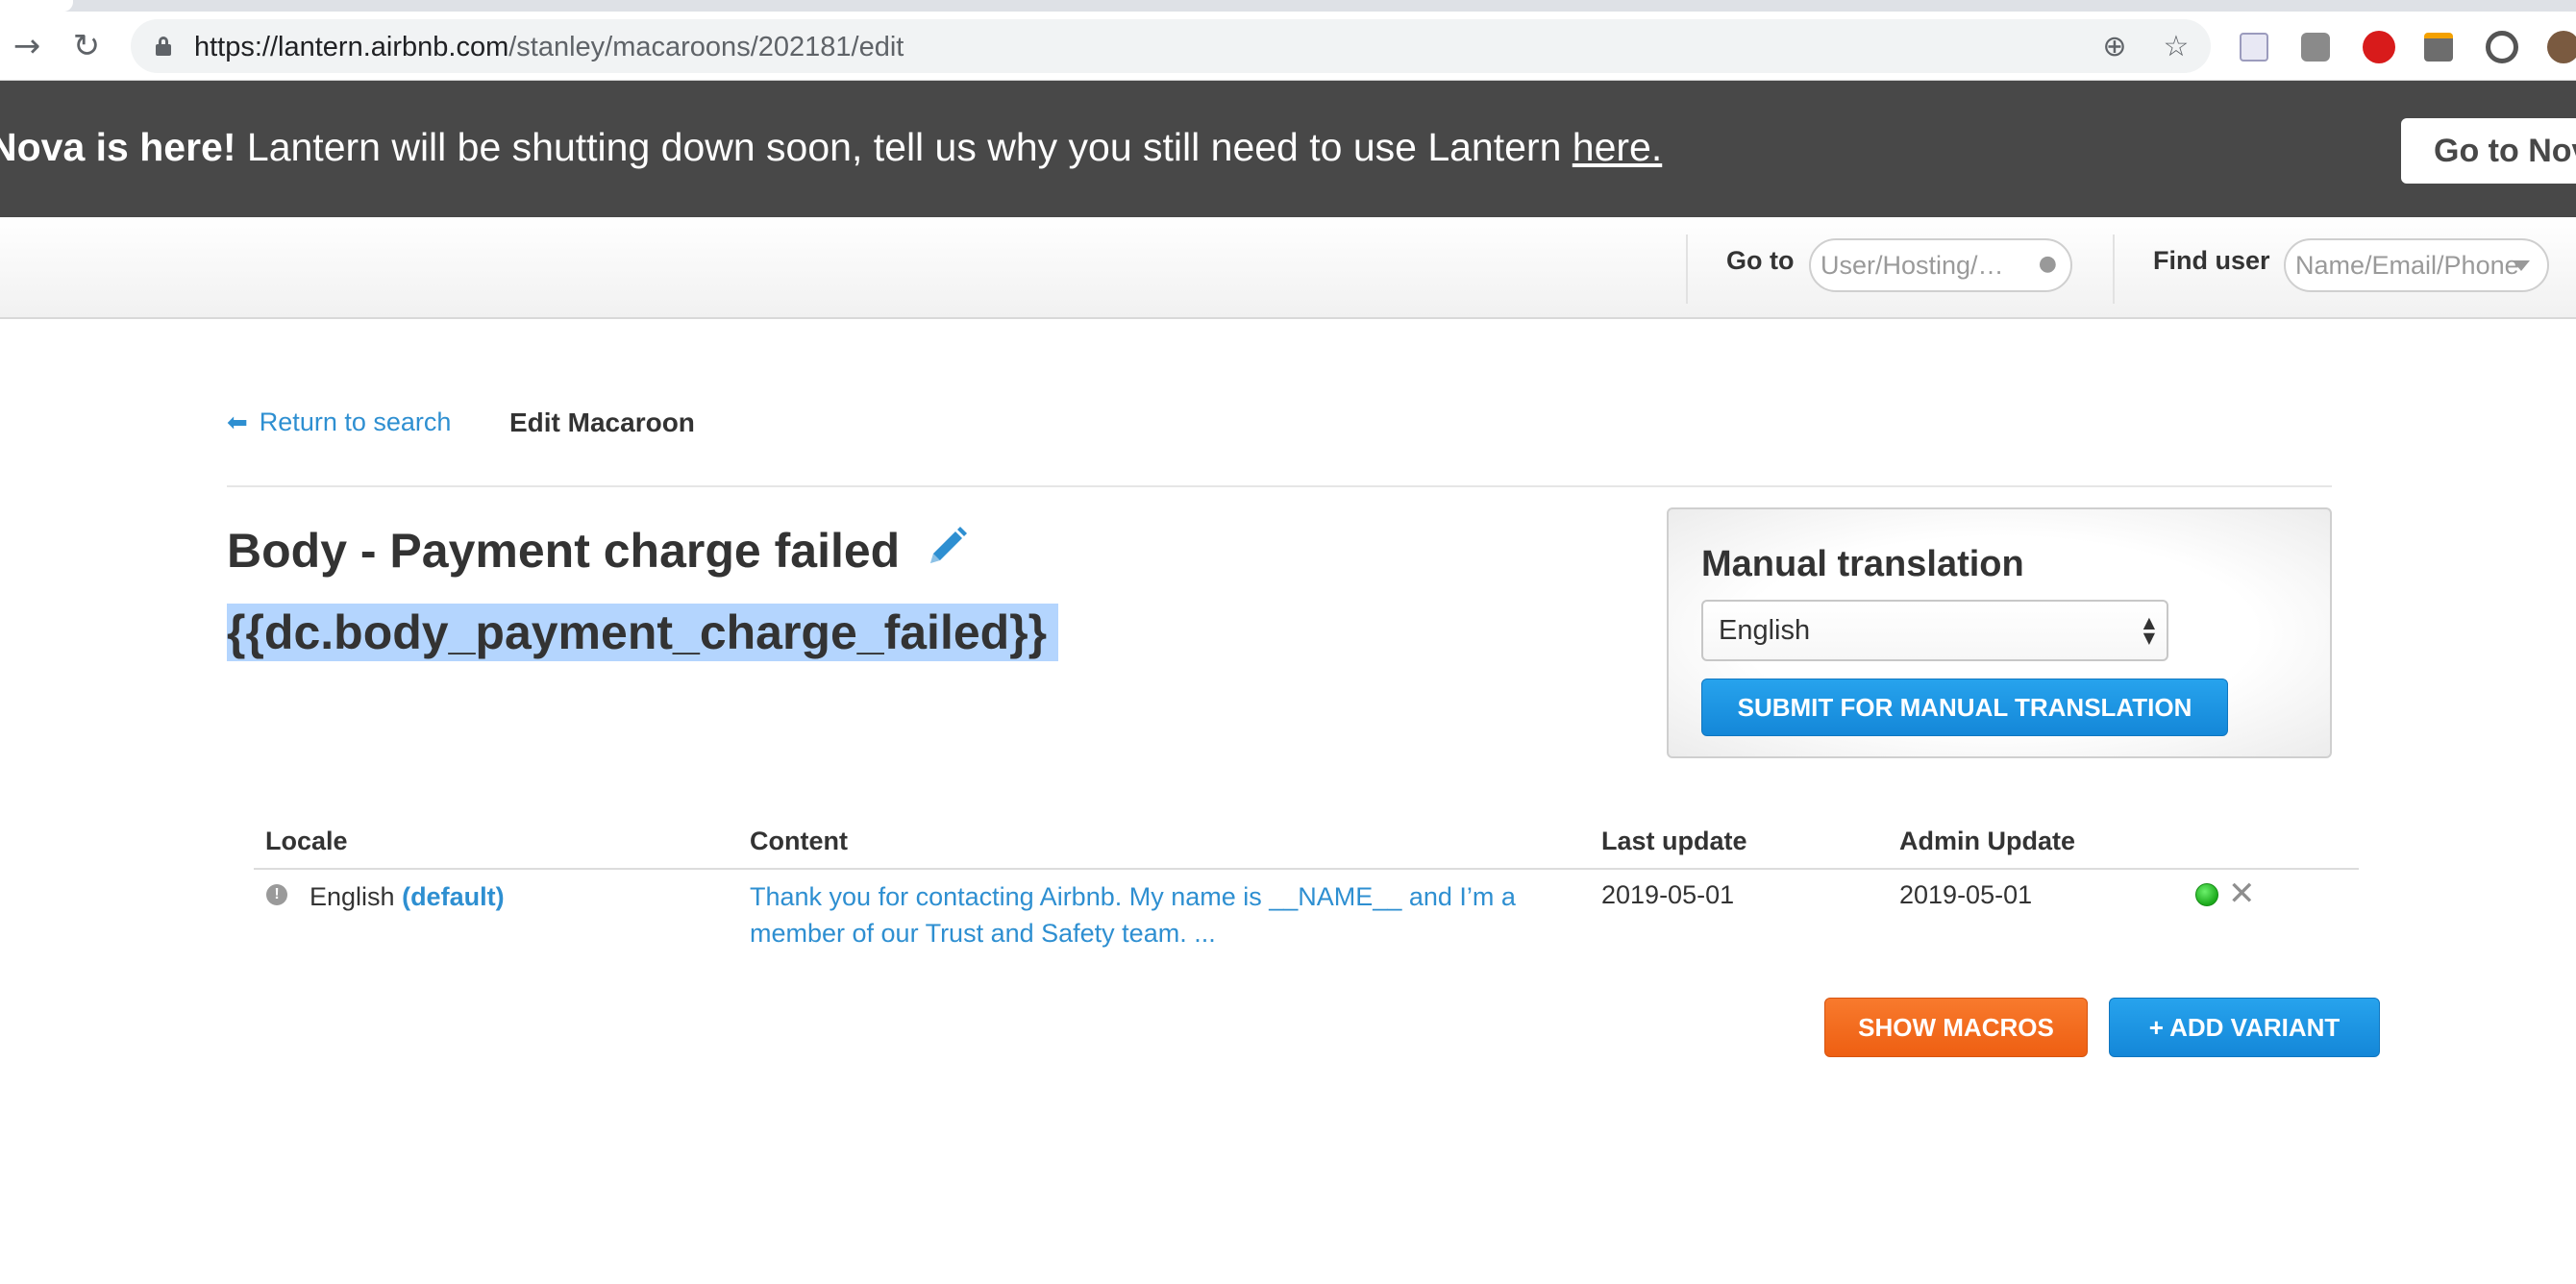 This screenshot has width=2576, height=1284. Describe the element at coordinates (453, 896) in the screenshot. I see `row-default-tag: (default)` at that location.